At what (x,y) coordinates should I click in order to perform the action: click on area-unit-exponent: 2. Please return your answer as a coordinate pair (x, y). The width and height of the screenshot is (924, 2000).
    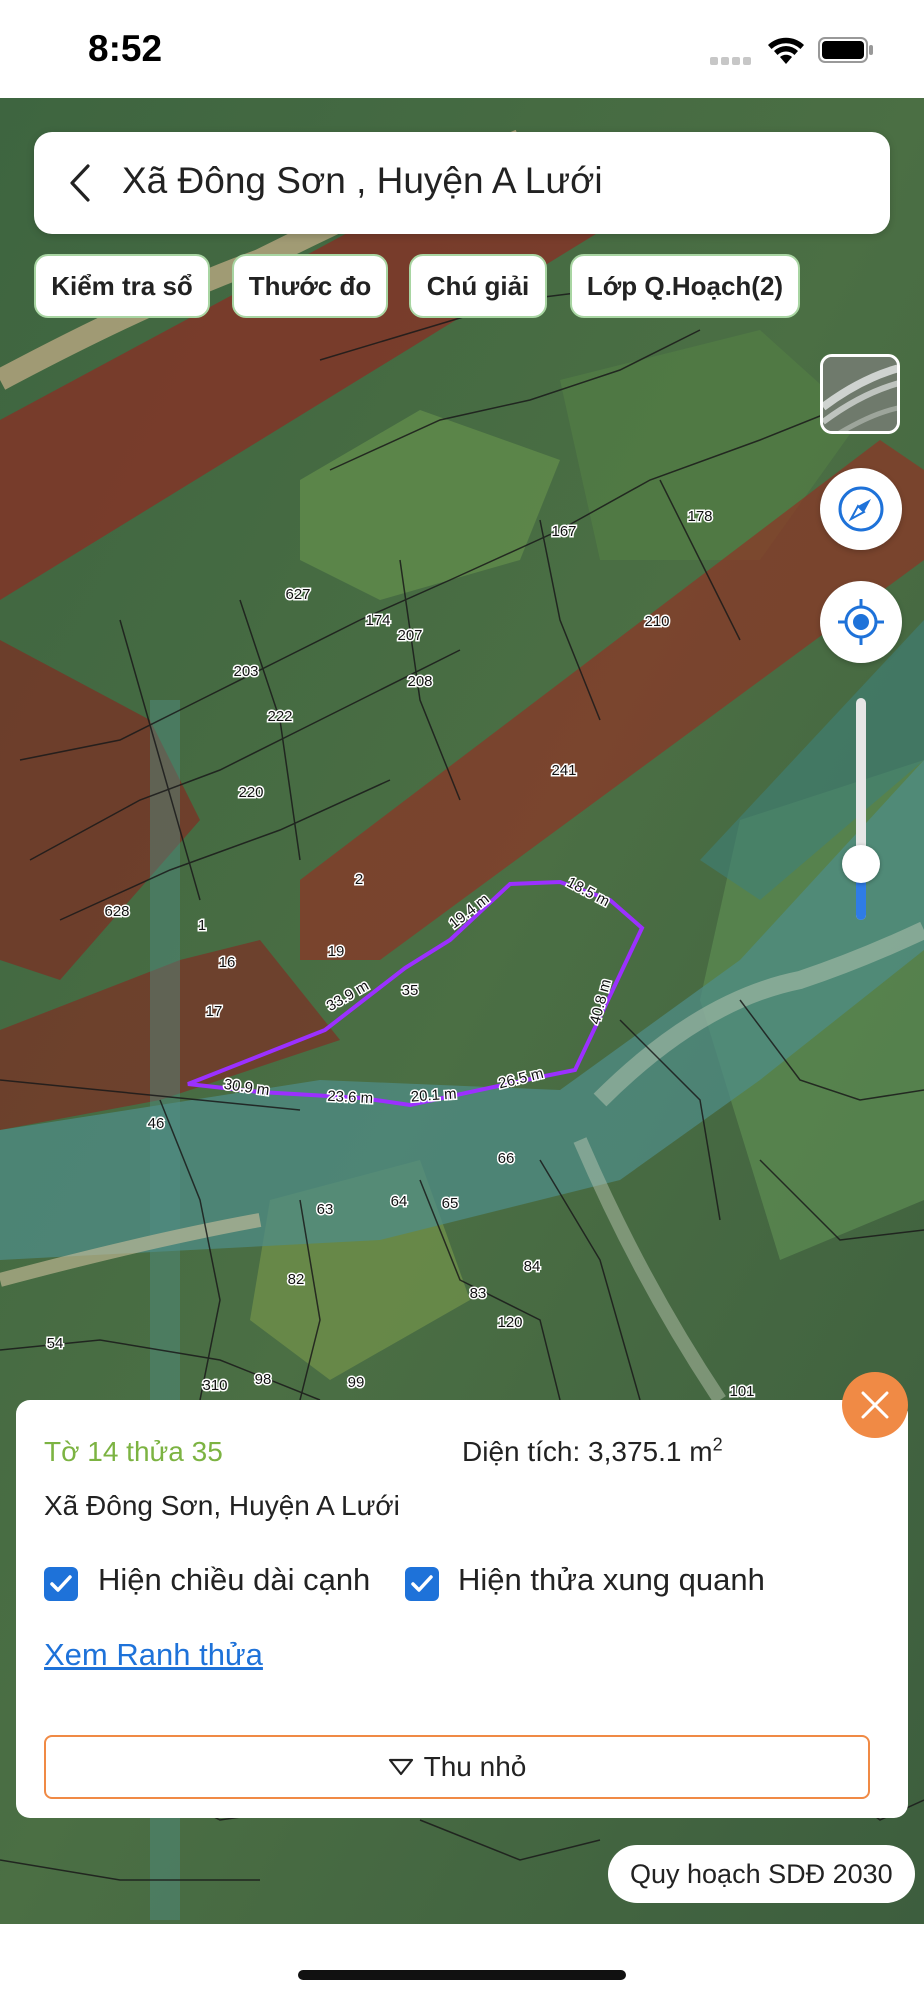
    Looking at the image, I should click on (717, 1444).